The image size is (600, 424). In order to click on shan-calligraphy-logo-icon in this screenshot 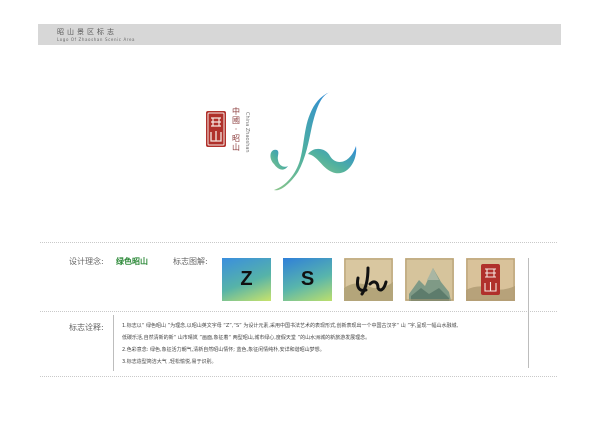, I will do `click(313, 141)`.